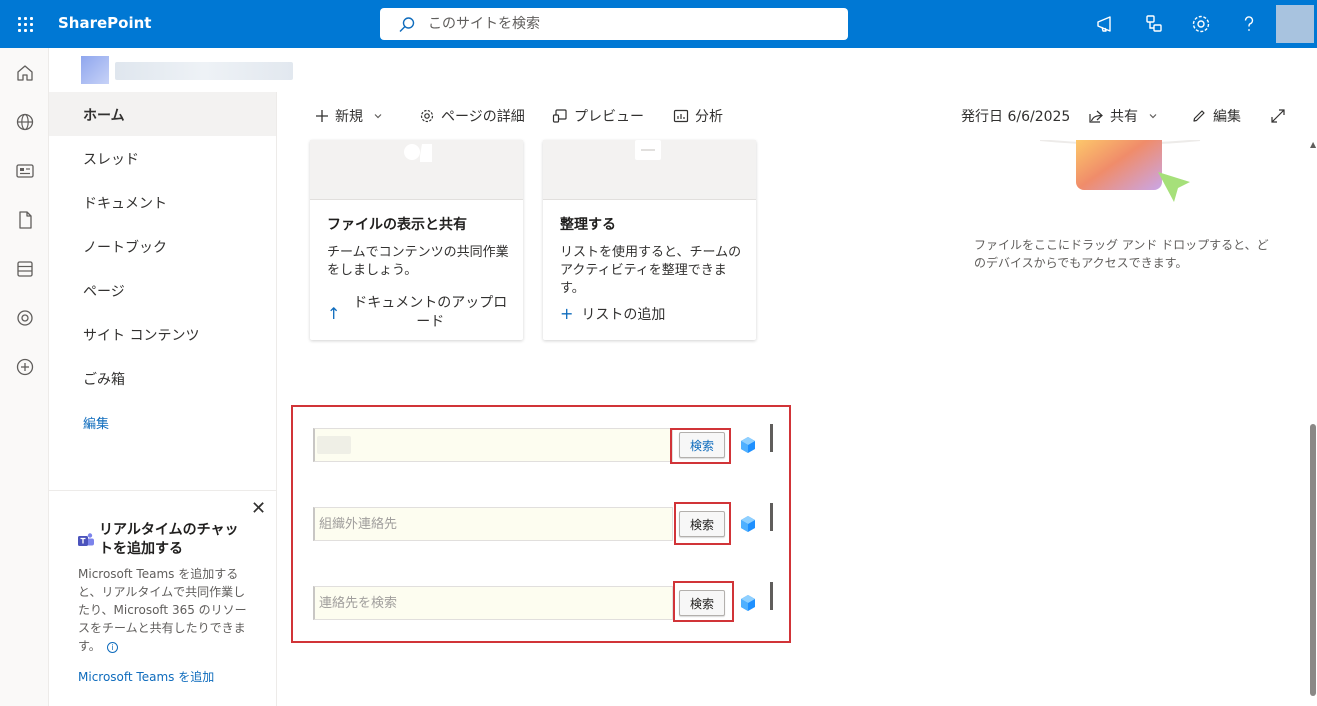 Image resolution: width=1317 pixels, height=706 pixels. Describe the element at coordinates (25, 122) in the screenshot. I see `globe-icon` at that location.